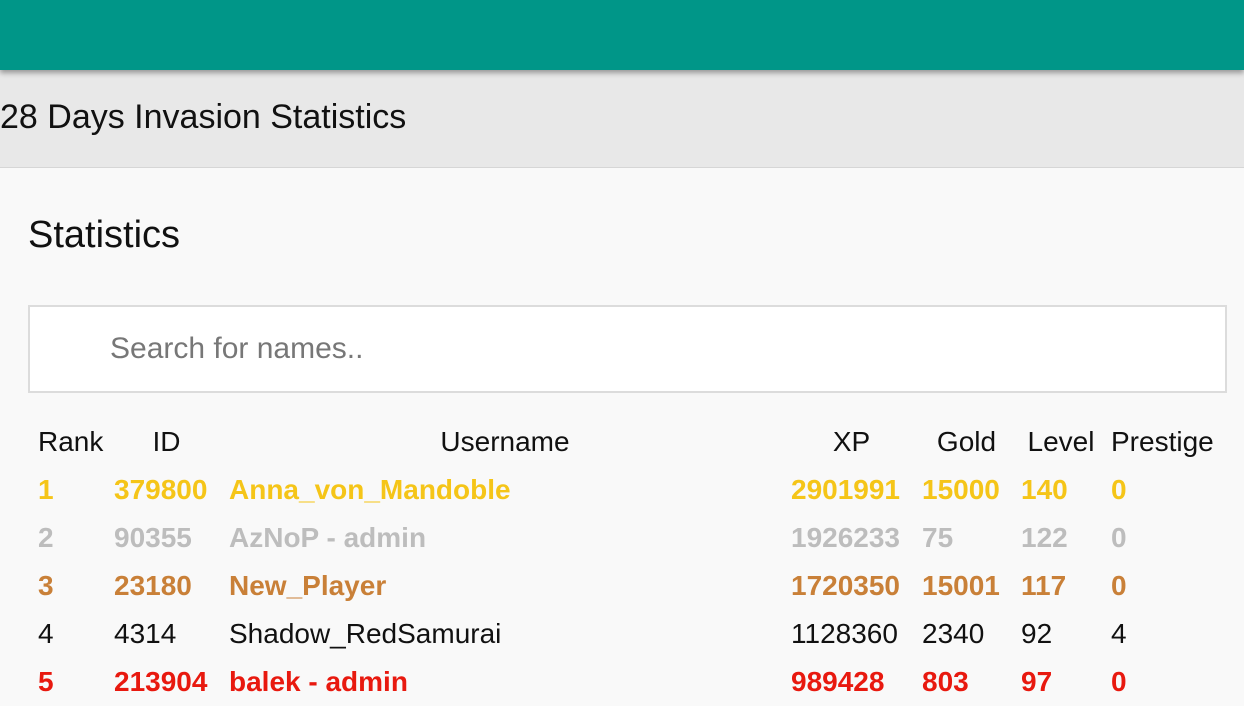 The height and width of the screenshot is (706, 1244). I want to click on cell-username: balek - admin, so click(318, 681).